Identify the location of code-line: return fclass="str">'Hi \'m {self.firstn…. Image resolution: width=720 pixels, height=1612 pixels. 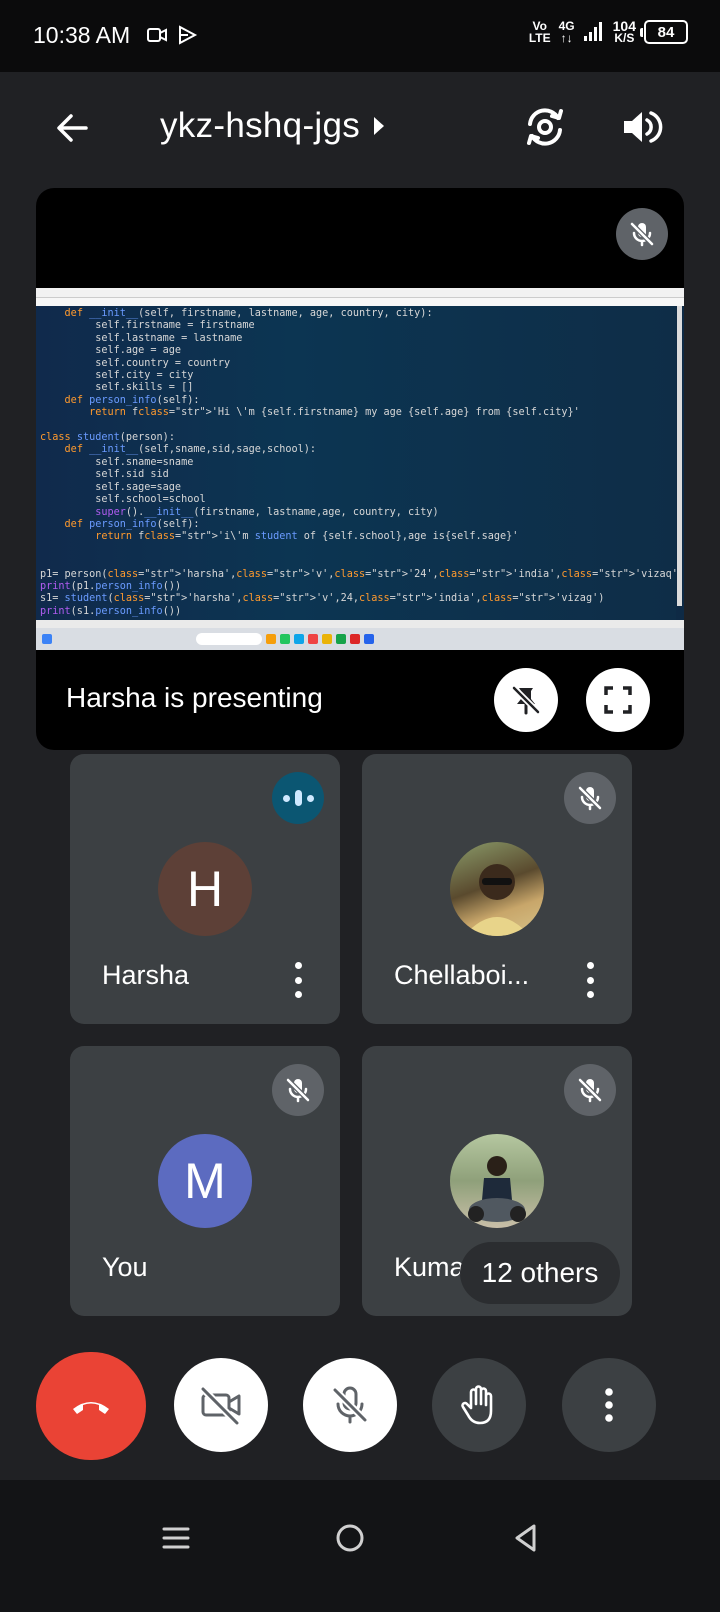
(334, 413).